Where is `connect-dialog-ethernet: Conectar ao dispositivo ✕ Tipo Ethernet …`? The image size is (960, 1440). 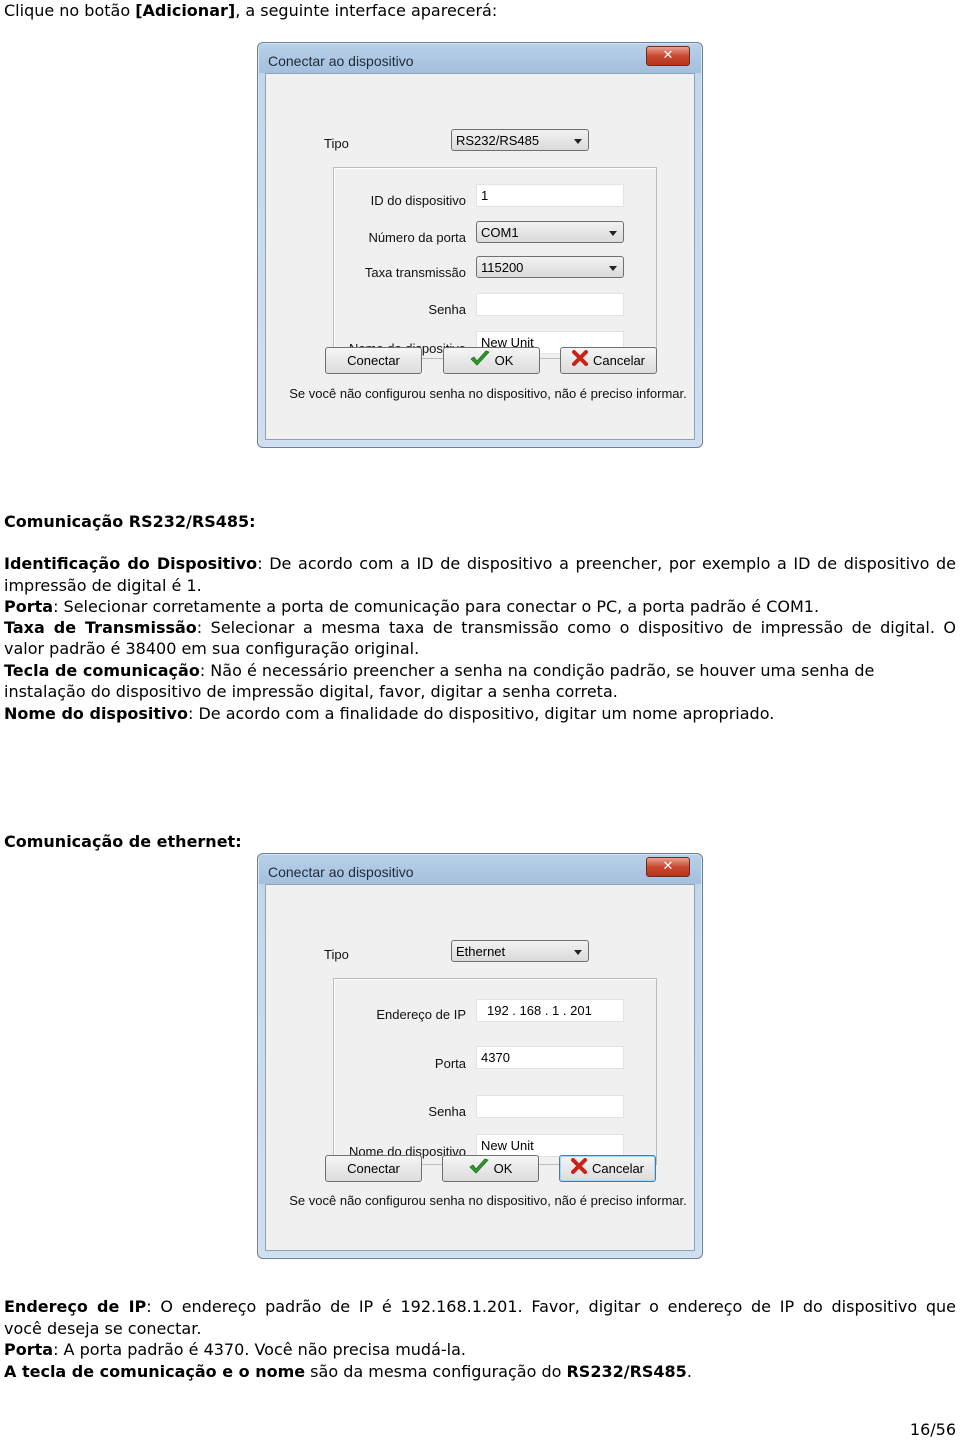 connect-dialog-ethernet: Conectar ao dispositivo ✕ Tipo Ethernet … is located at coordinates (480, 1056).